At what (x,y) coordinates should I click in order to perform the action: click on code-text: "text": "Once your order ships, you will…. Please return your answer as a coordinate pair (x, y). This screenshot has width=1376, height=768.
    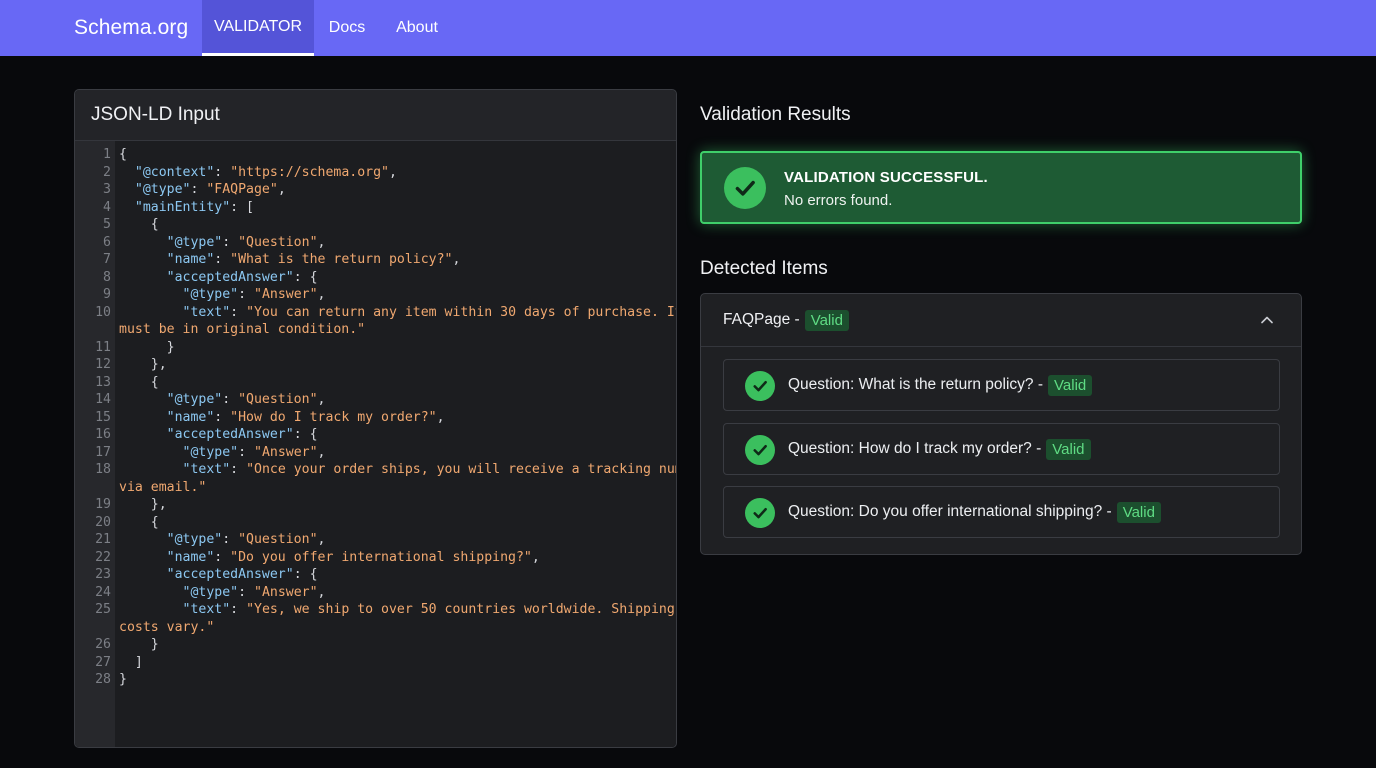
    Looking at the image, I should click on (429, 469).